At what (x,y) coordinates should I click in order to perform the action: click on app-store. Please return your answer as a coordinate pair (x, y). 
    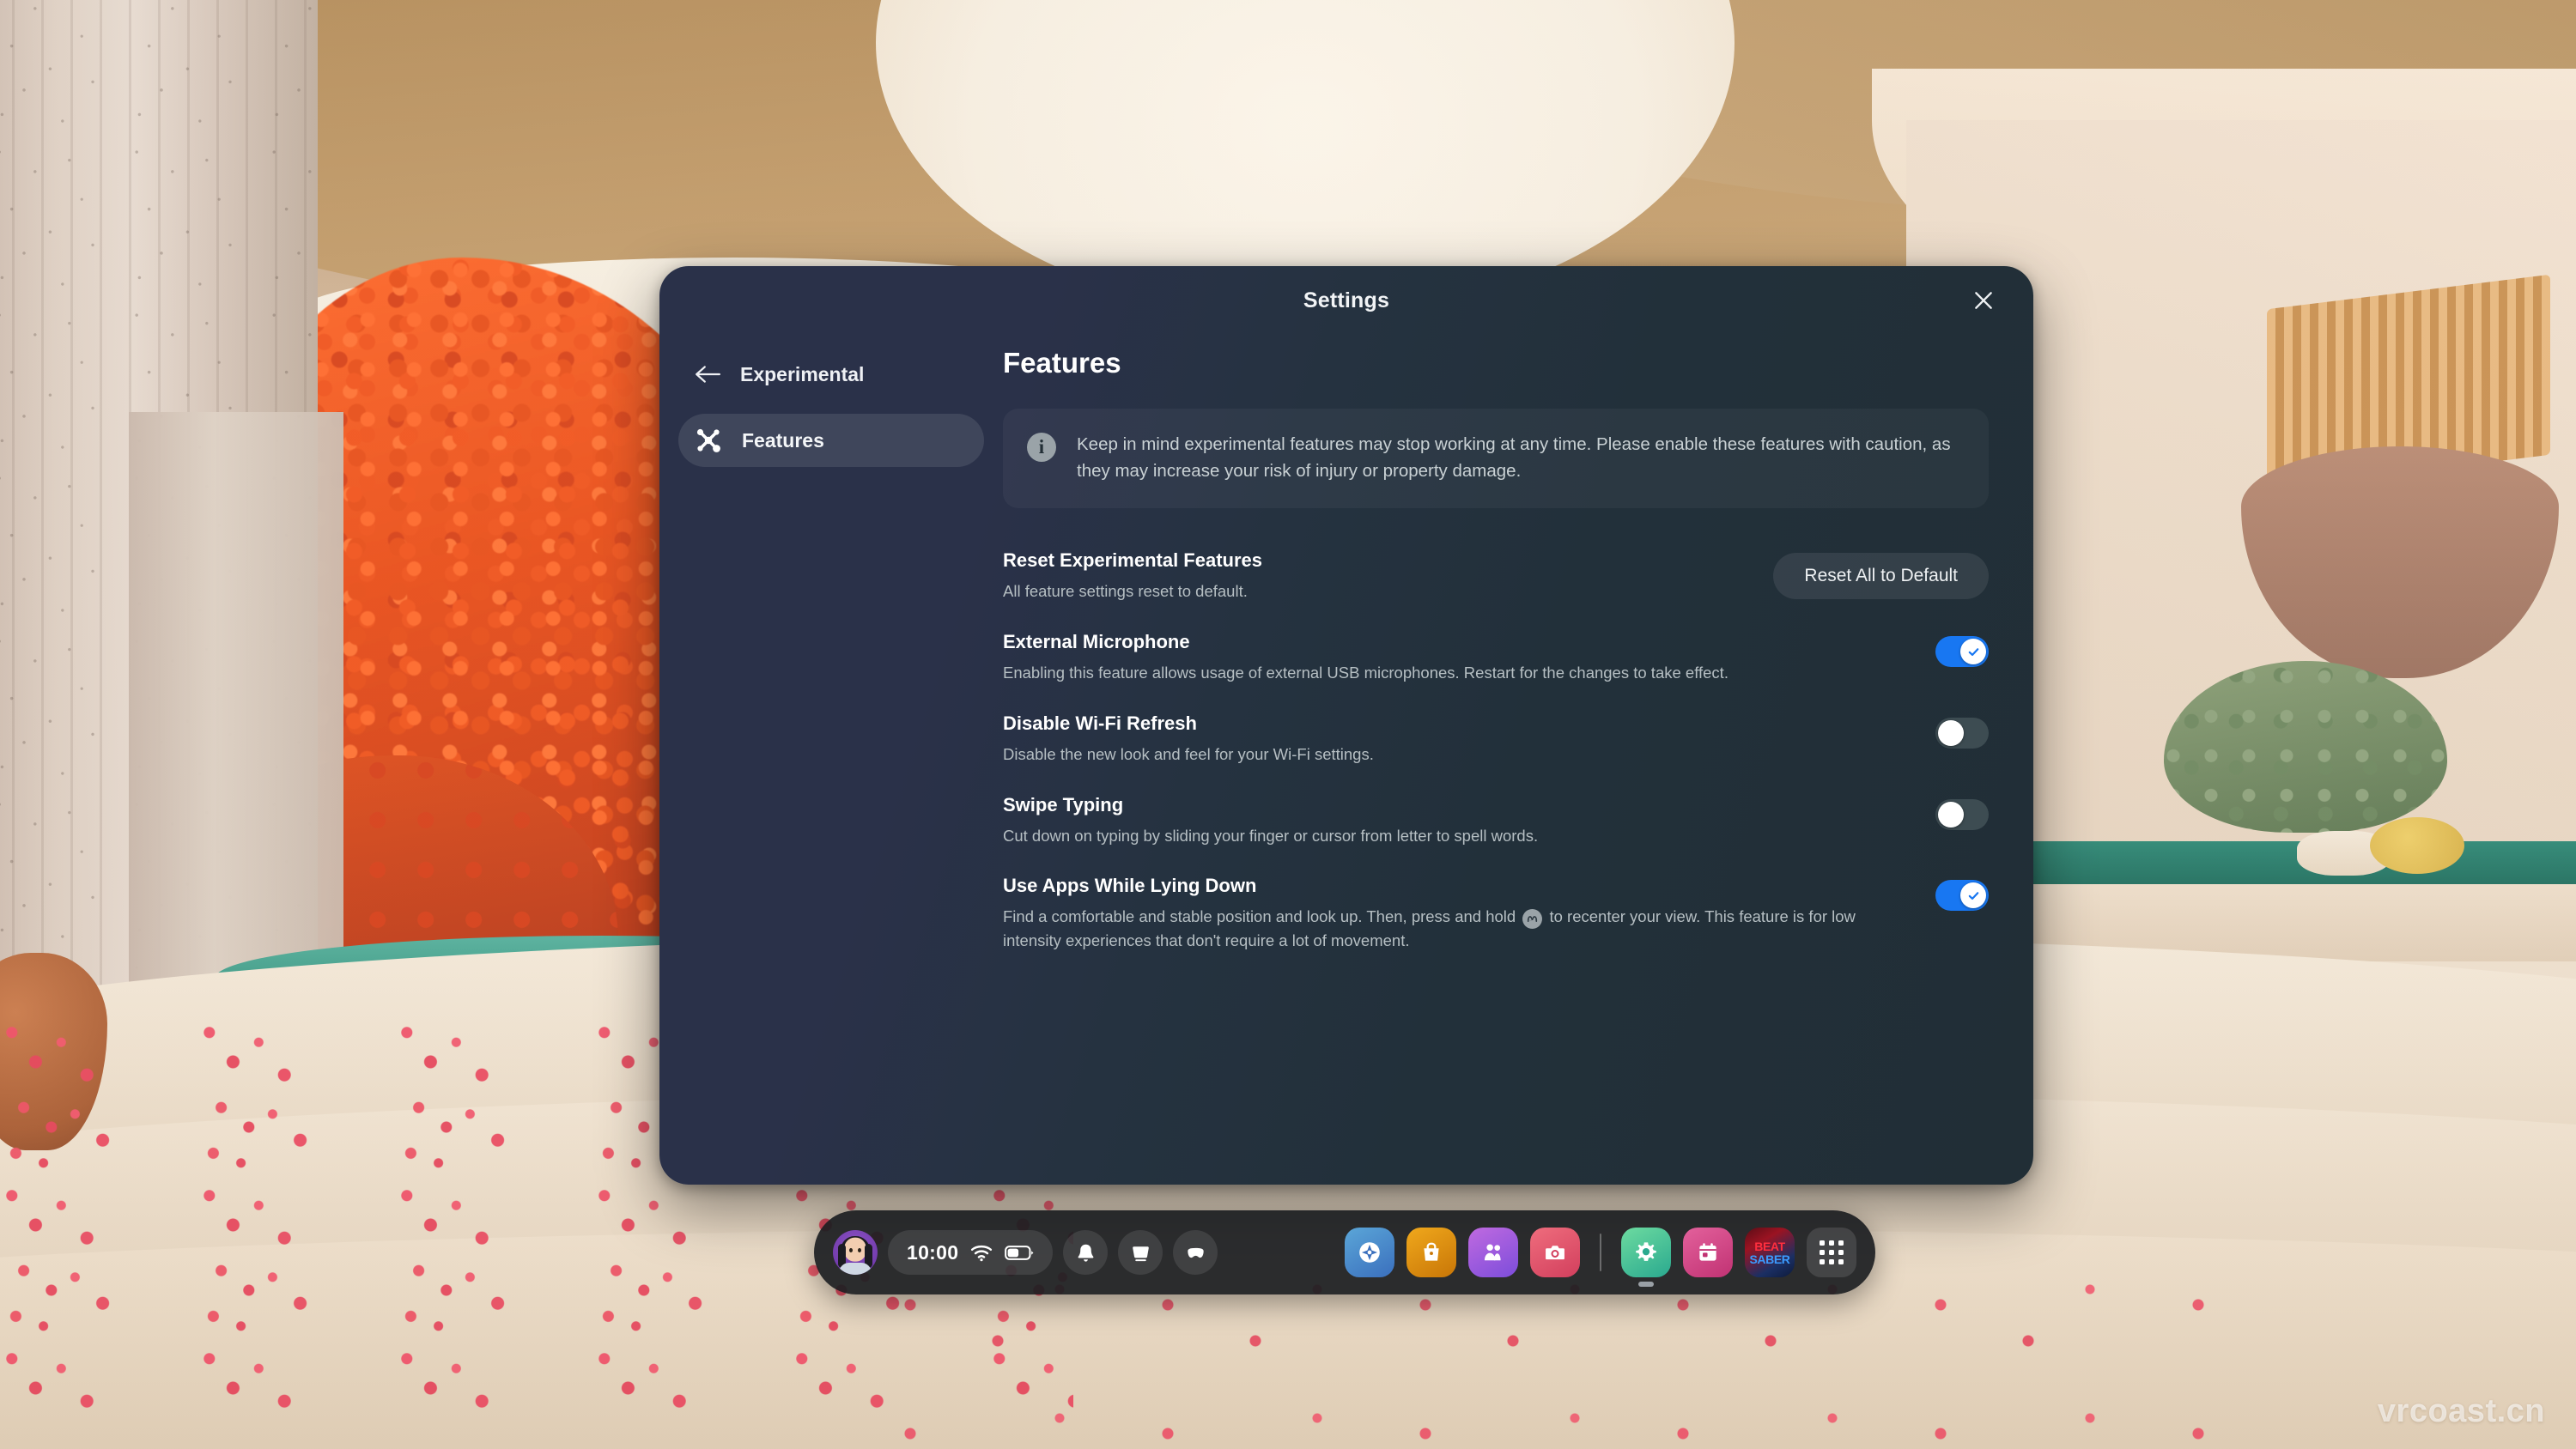
    Looking at the image, I should click on (1431, 1252).